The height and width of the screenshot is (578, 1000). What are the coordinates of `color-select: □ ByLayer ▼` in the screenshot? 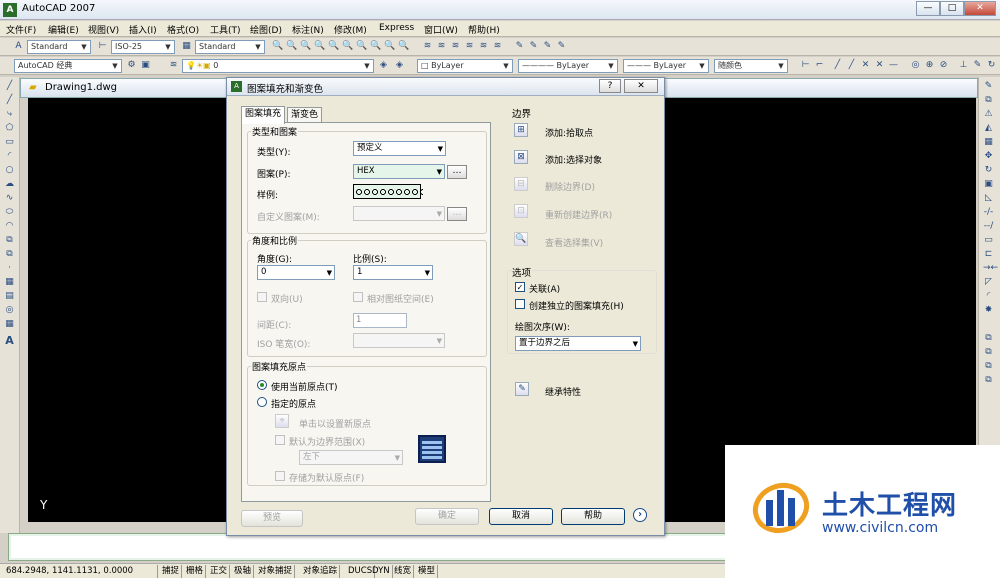 It's located at (465, 66).